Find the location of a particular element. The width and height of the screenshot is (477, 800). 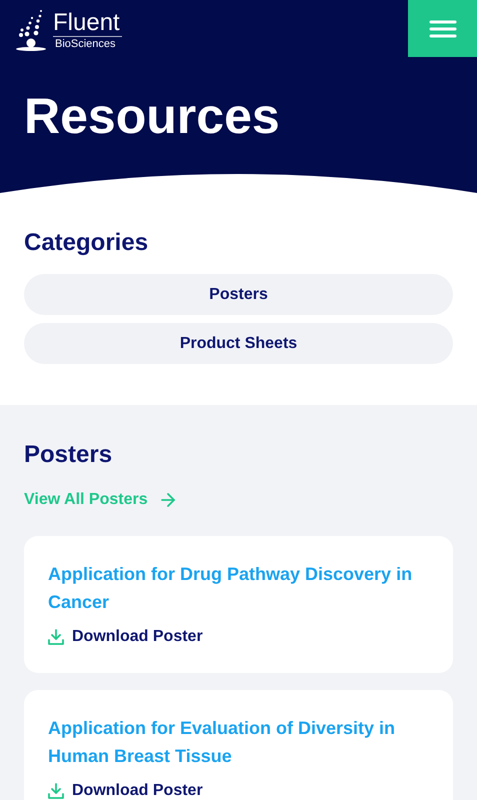

section-heading: Categories is located at coordinates (87, 243).